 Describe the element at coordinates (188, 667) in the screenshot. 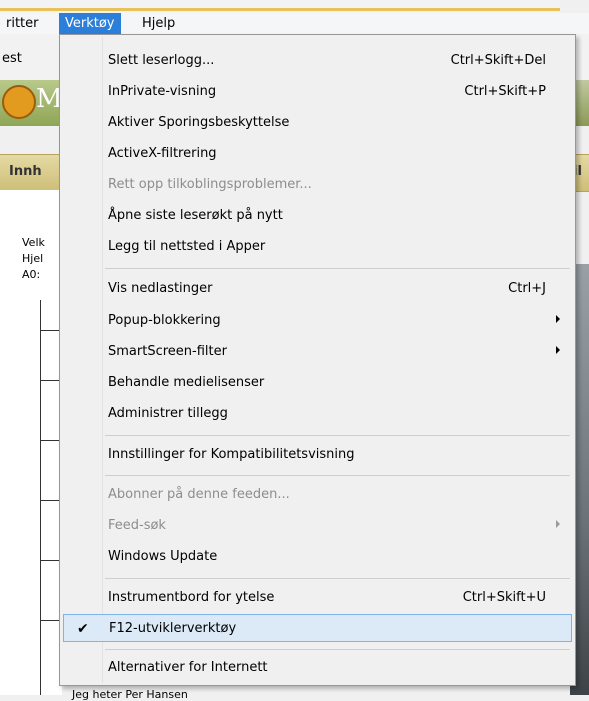

I see `menu-item-label: Alternativer for Internett` at that location.